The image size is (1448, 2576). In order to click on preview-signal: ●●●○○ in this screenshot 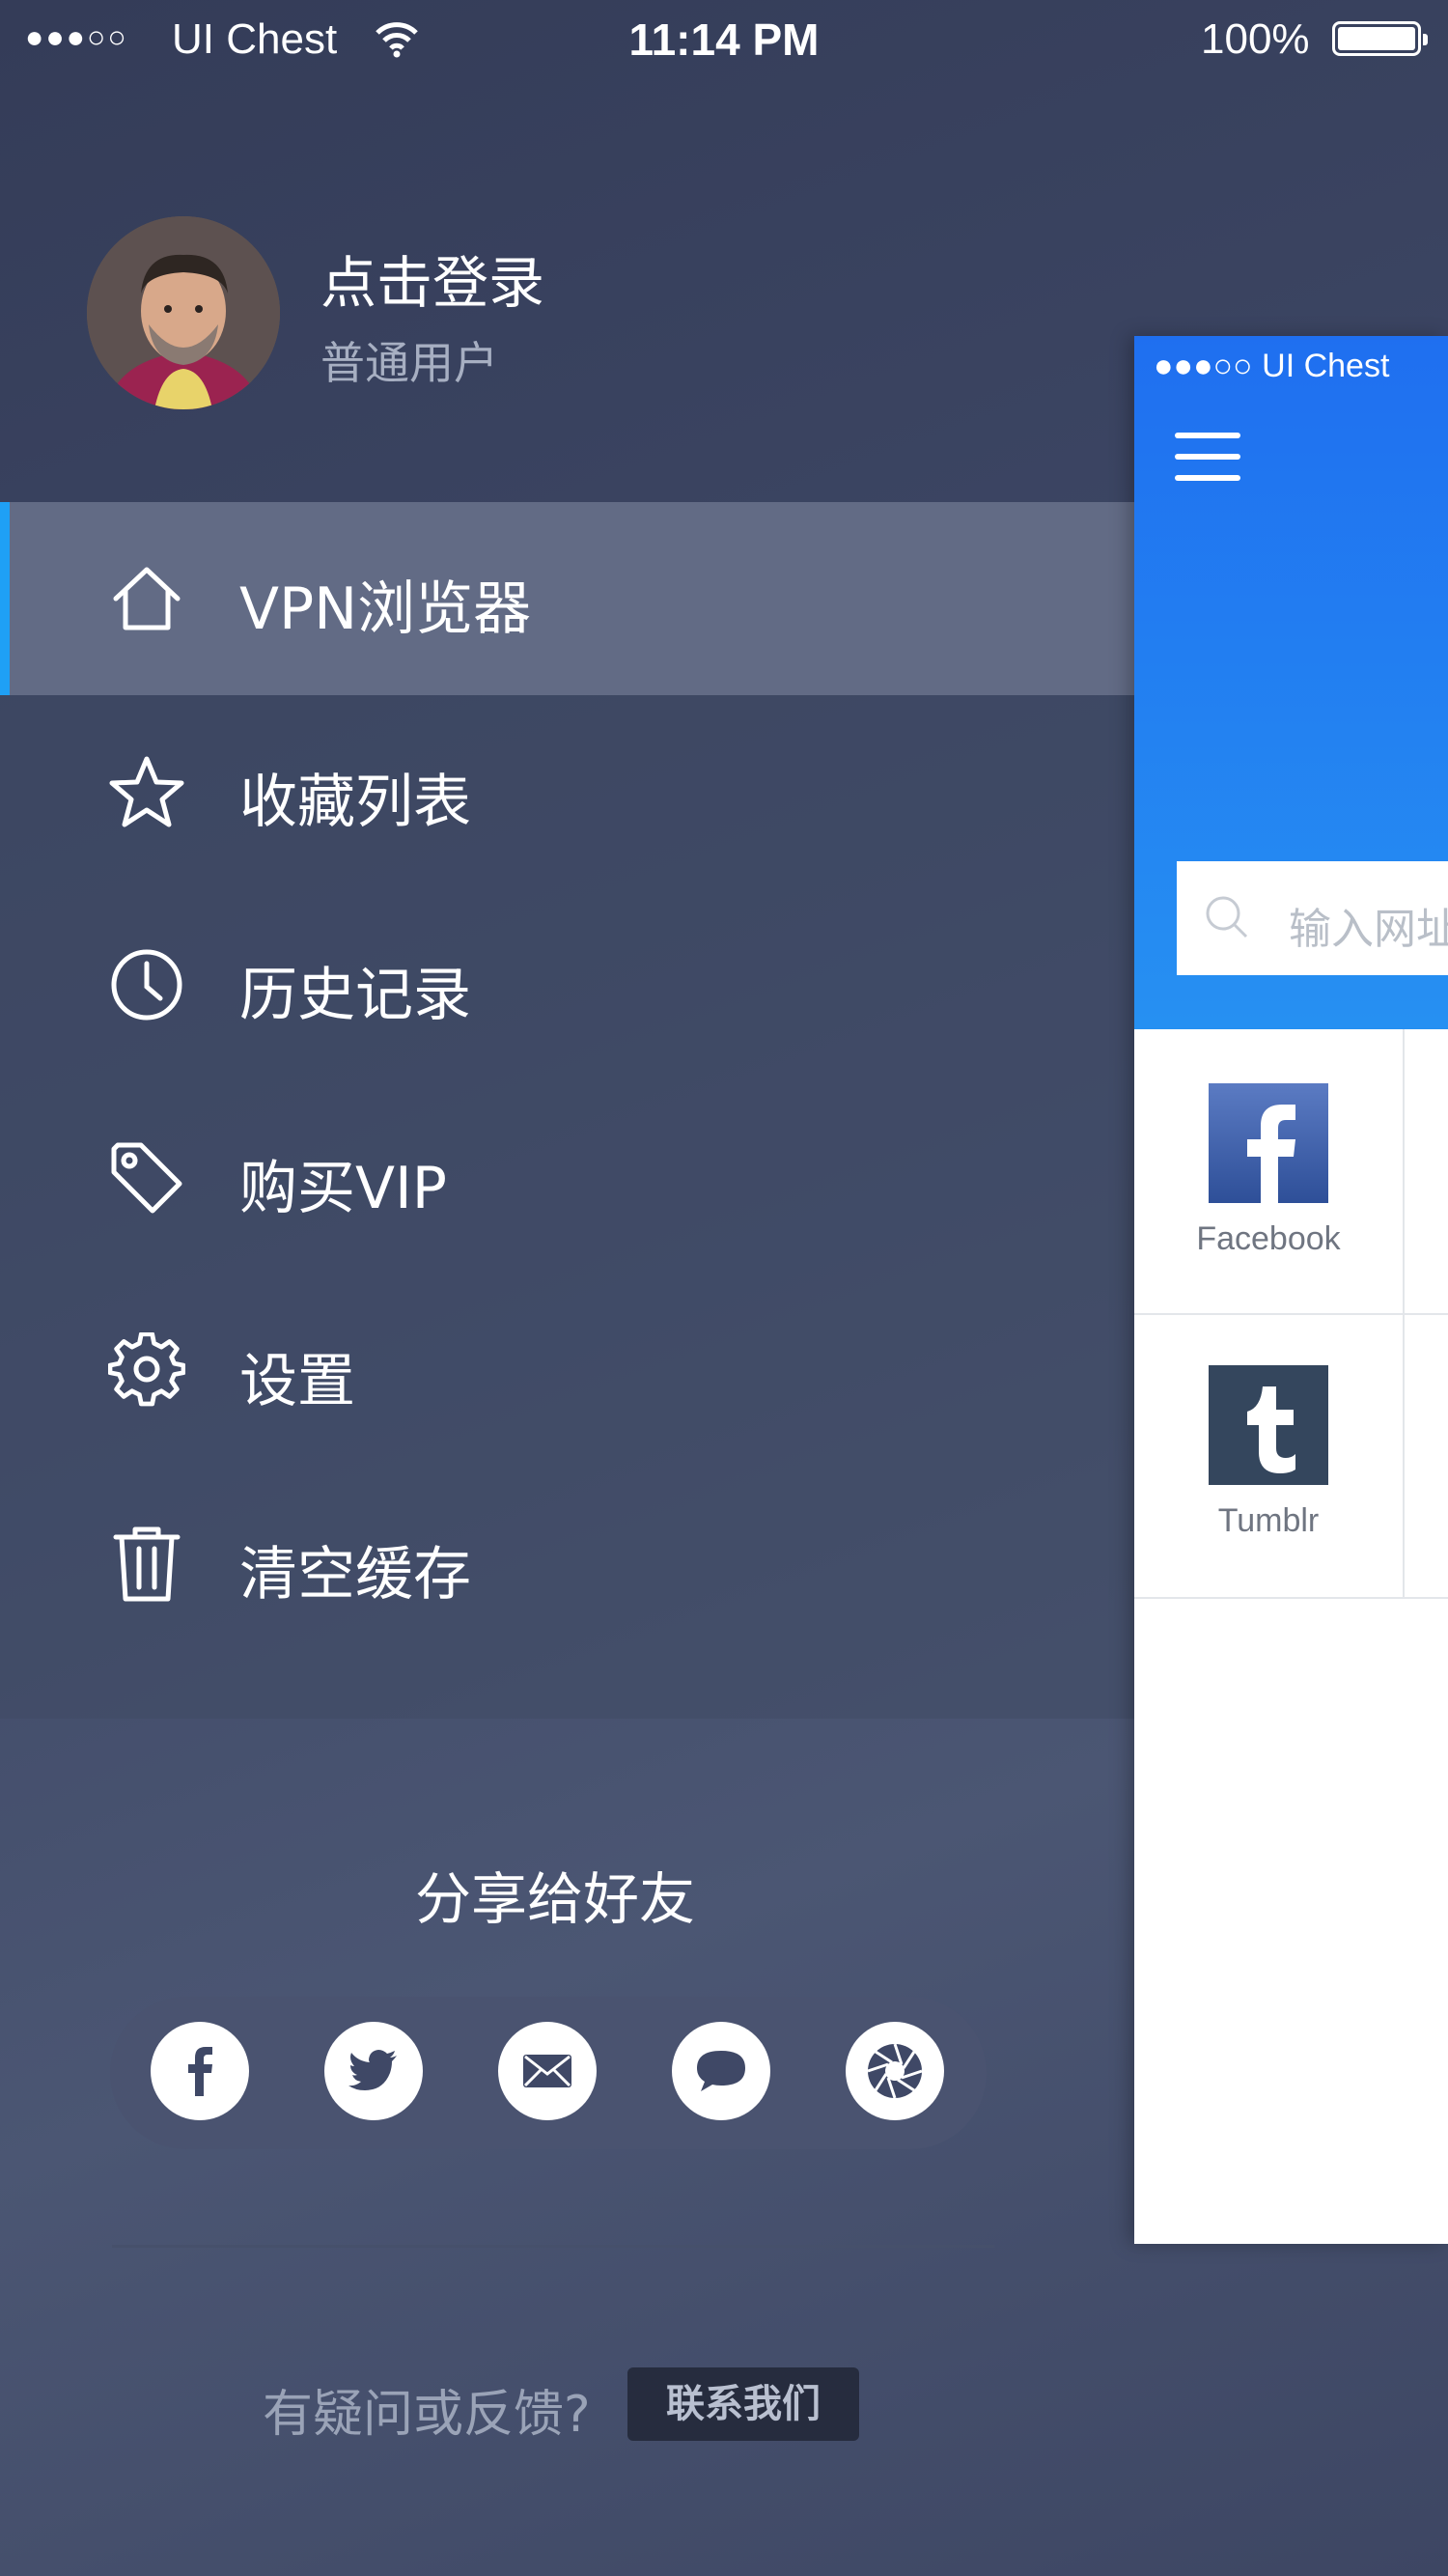, I will do `click(1204, 366)`.